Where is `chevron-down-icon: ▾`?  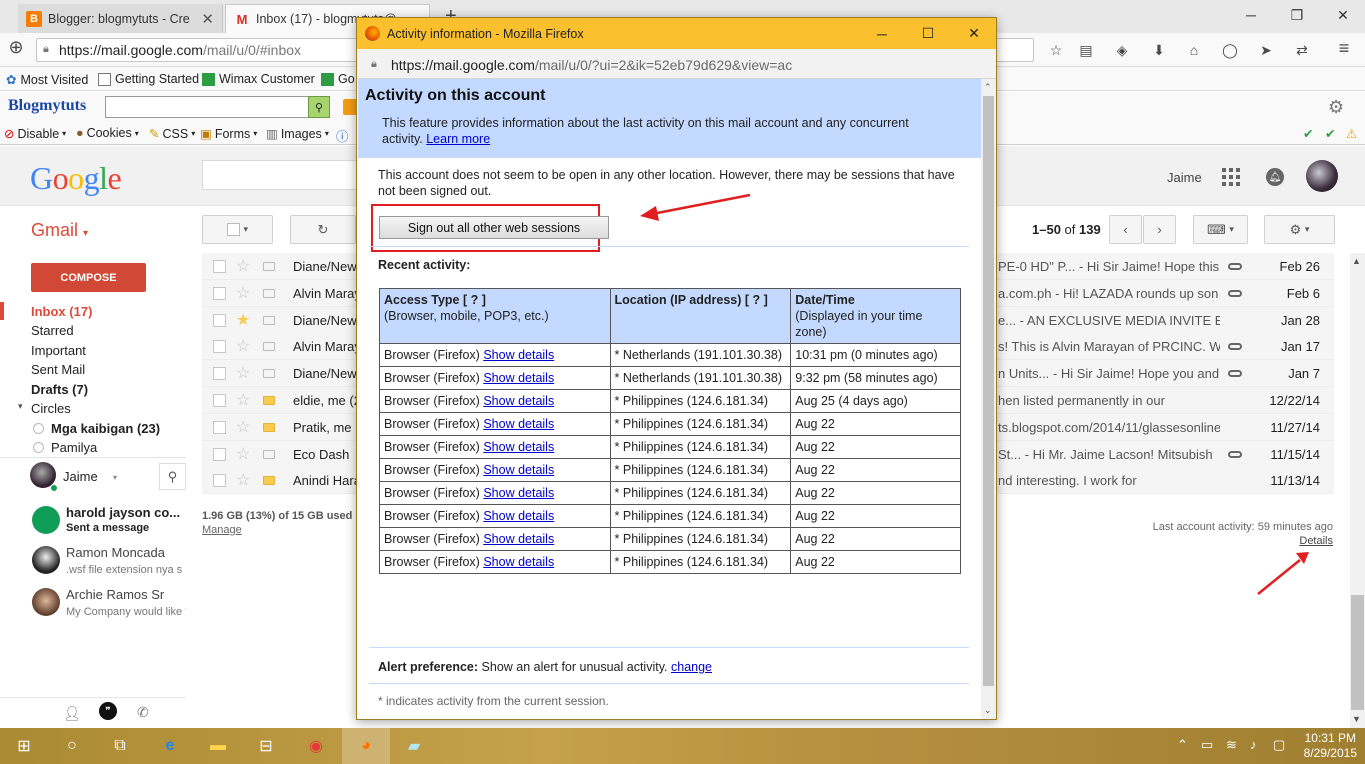
chevron-down-icon: ▾ is located at coordinates (115, 477).